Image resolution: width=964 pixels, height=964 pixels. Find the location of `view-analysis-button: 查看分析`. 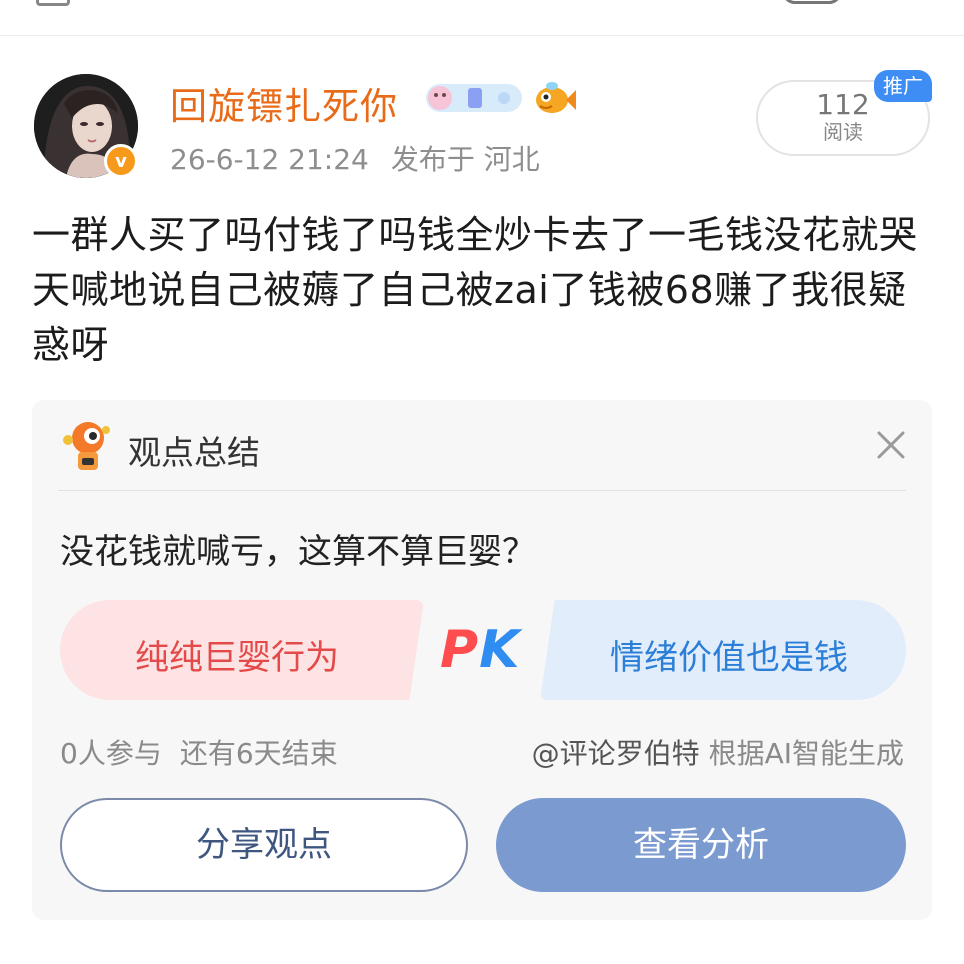

view-analysis-button: 查看分析 is located at coordinates (701, 845).